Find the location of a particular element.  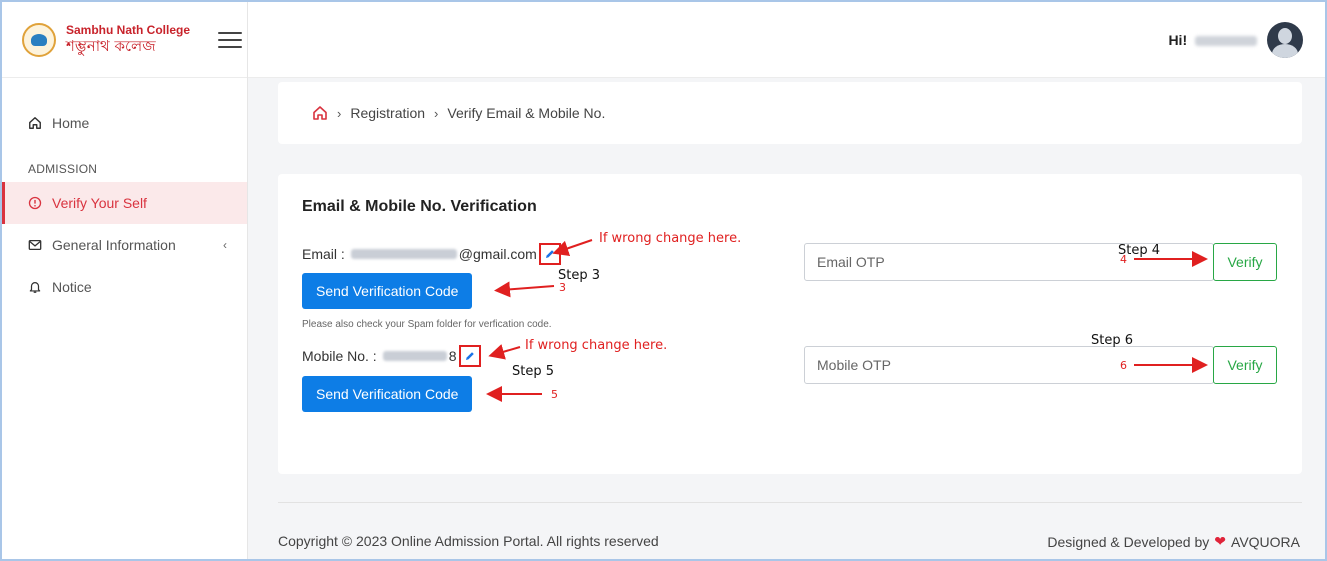

annotation-num4: 4 is located at coordinates (1123, 259).